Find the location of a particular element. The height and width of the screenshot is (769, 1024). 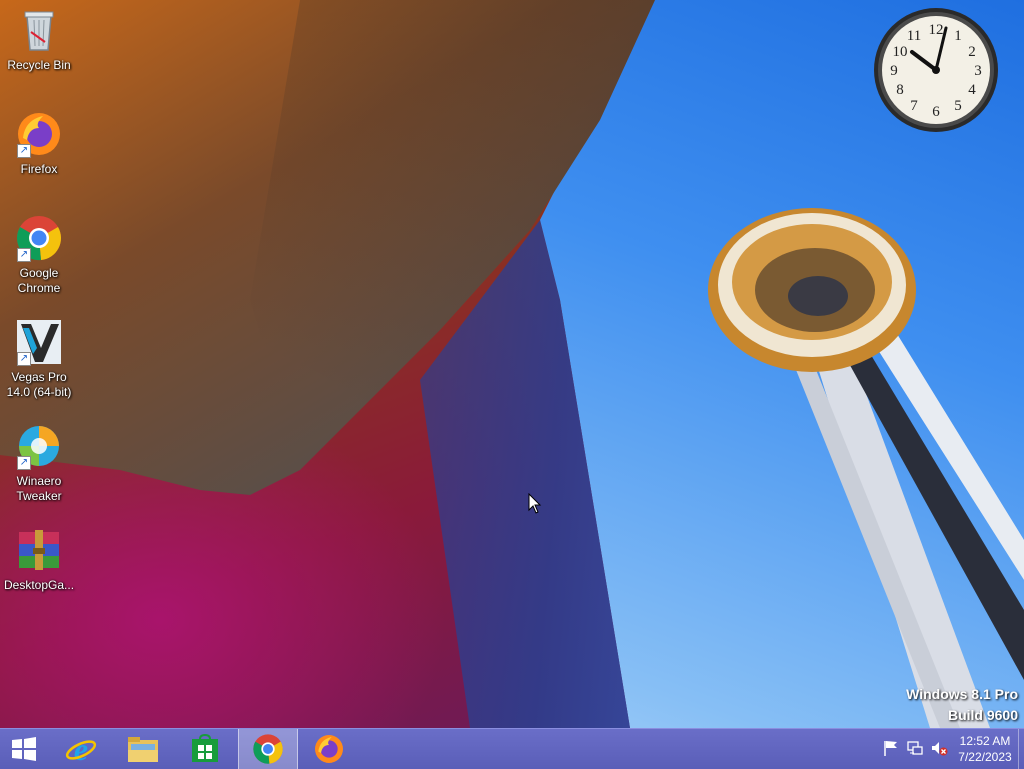

desktop-icon-label: Winaero Tweaker is located at coordinates (39, 488).